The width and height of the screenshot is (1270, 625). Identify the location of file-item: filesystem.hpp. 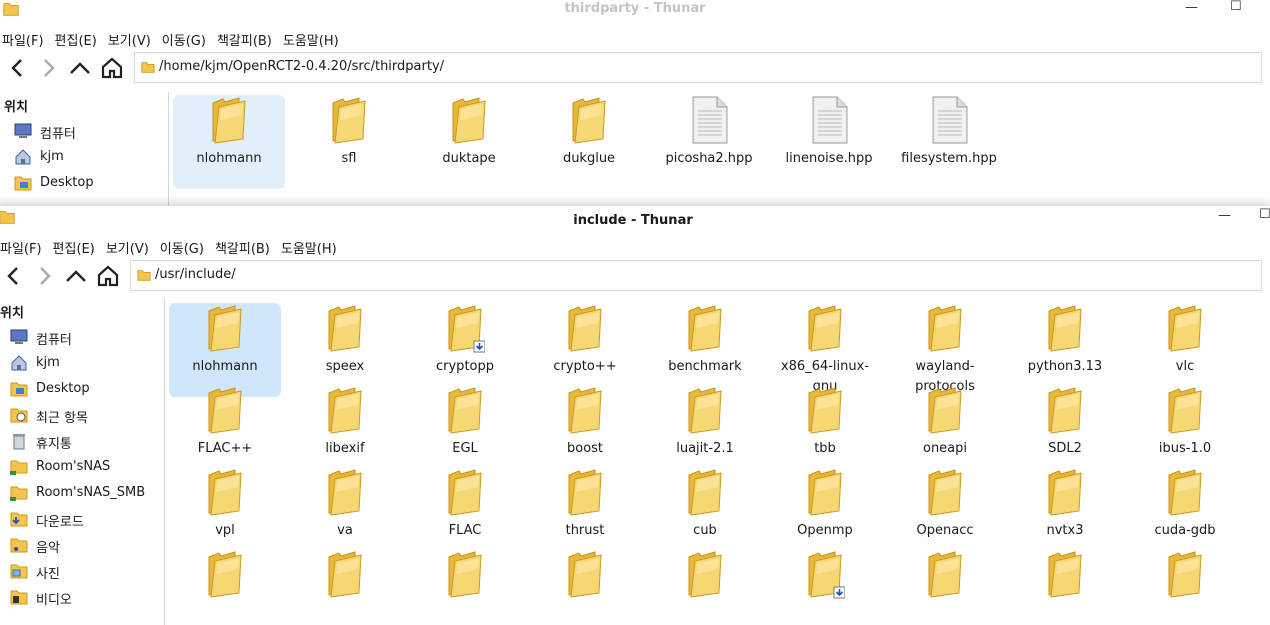
(949, 135).